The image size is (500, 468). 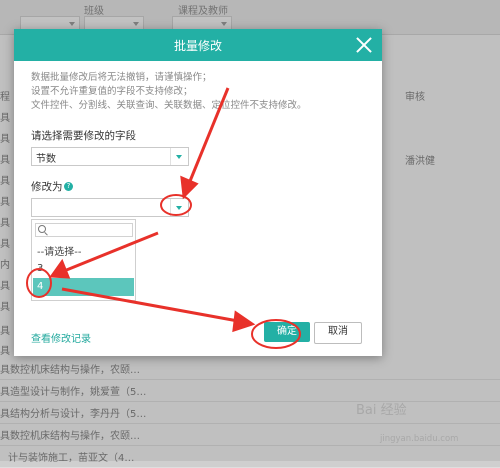 I want to click on cancel-button: 取消, so click(x=338, y=333).